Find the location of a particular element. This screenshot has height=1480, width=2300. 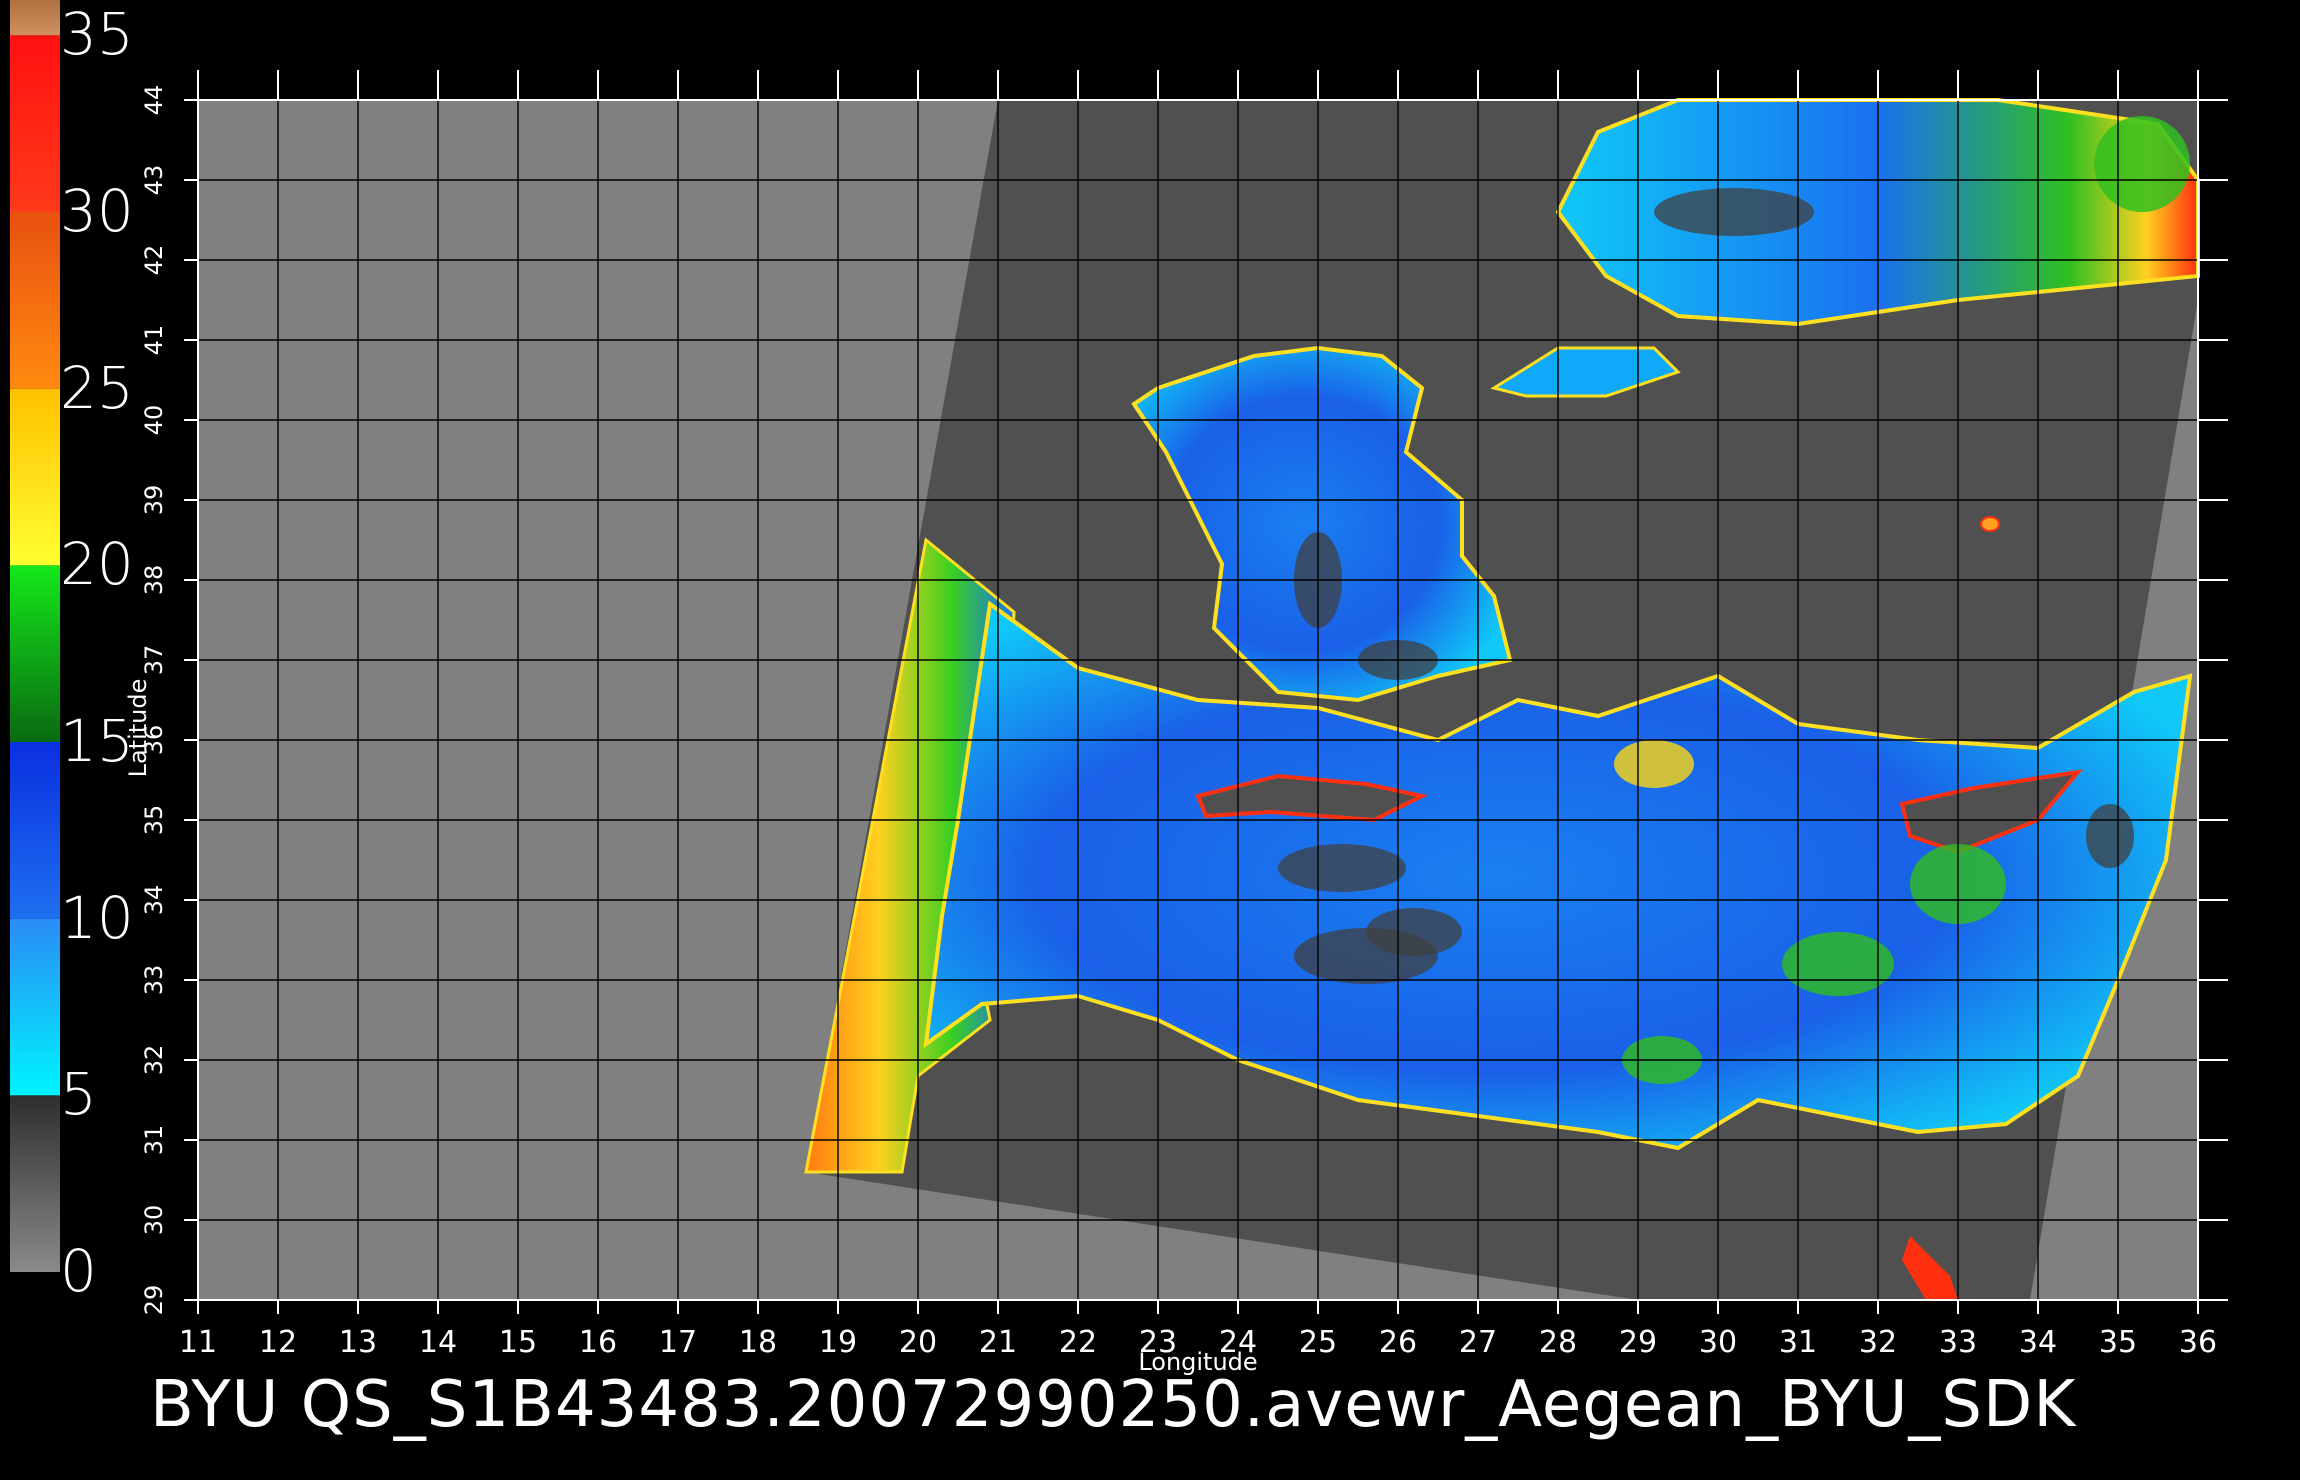

y-tick-label: 32 is located at coordinates (154, 1060).